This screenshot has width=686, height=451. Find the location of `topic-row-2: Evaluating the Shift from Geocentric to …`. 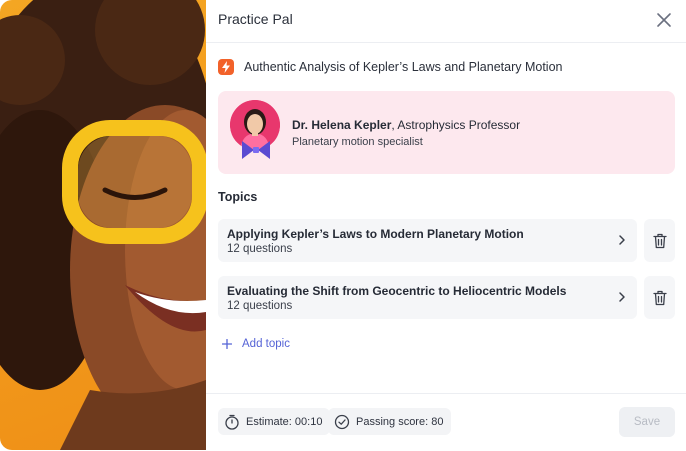

topic-row-2: Evaluating the Shift from Geocentric to … is located at coordinates (427, 297).